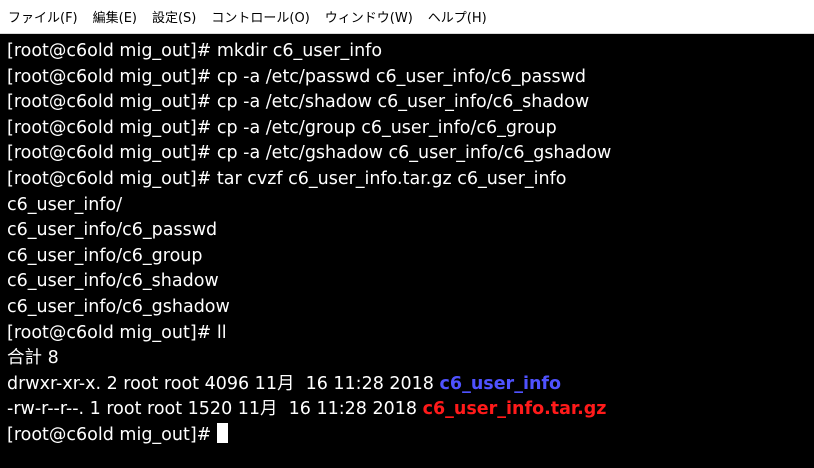 The height and width of the screenshot is (468, 814). Describe the element at coordinates (222, 432) in the screenshot. I see `text-cursor` at that location.